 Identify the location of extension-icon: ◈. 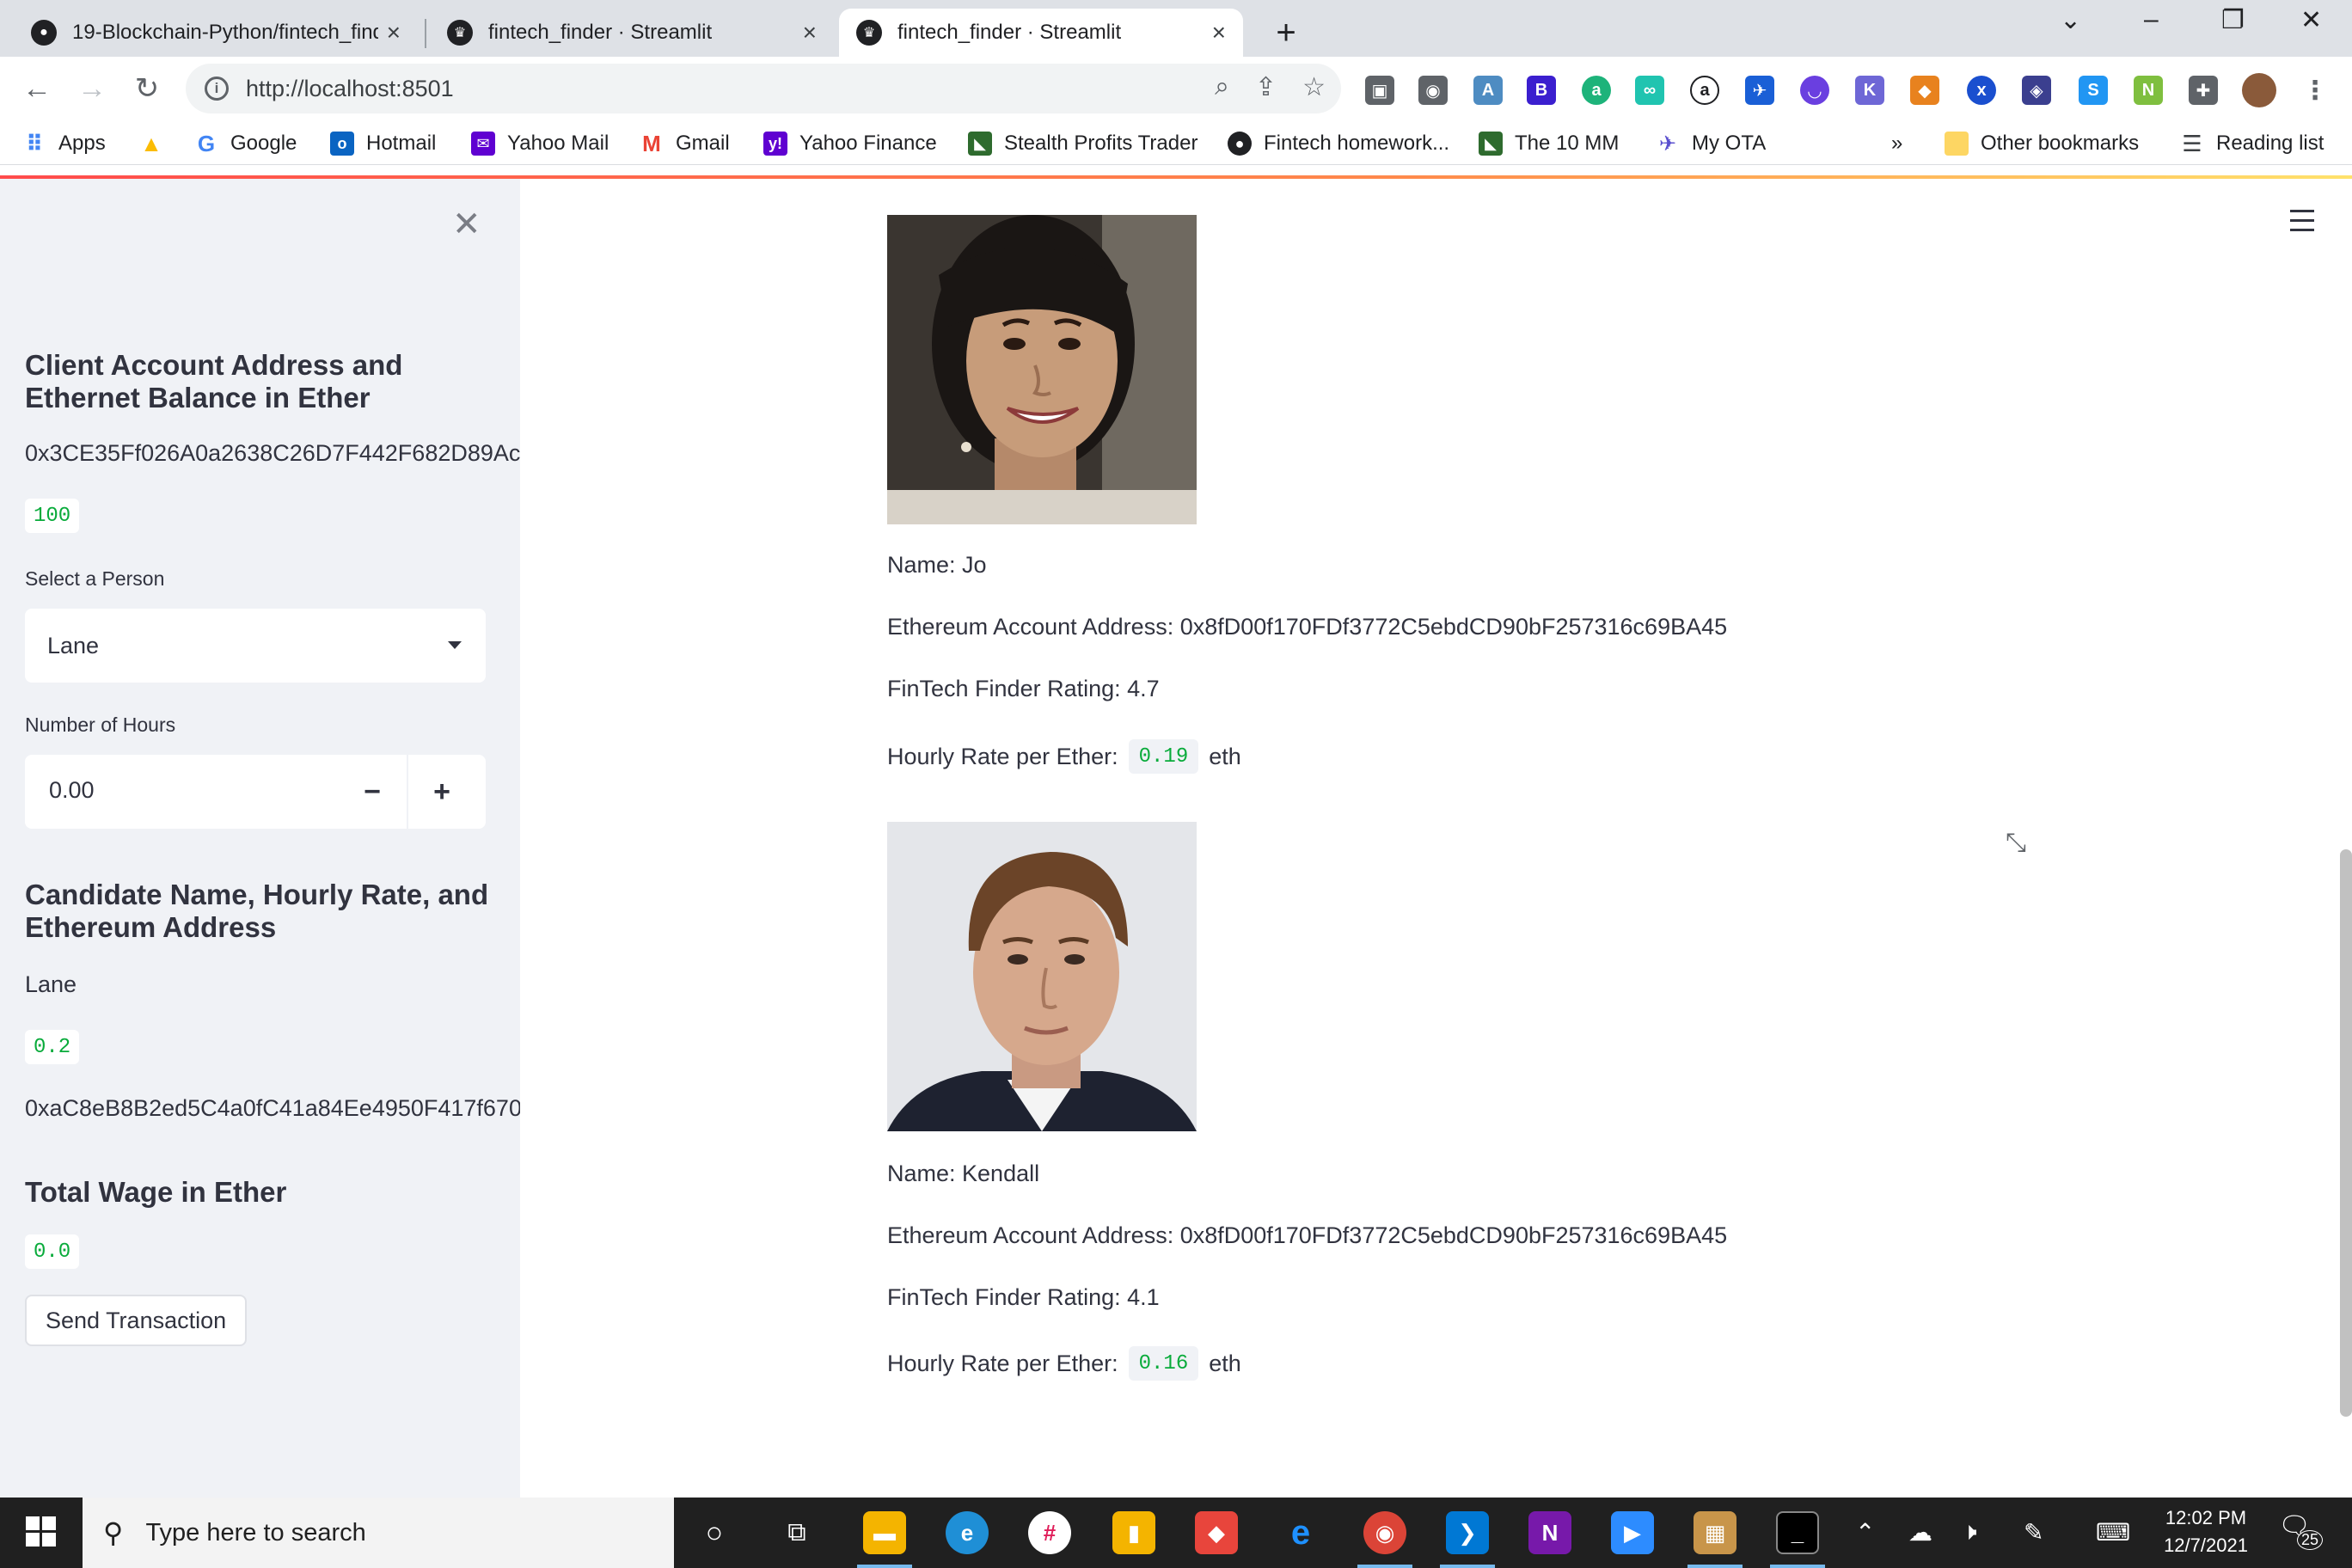
(2036, 90).